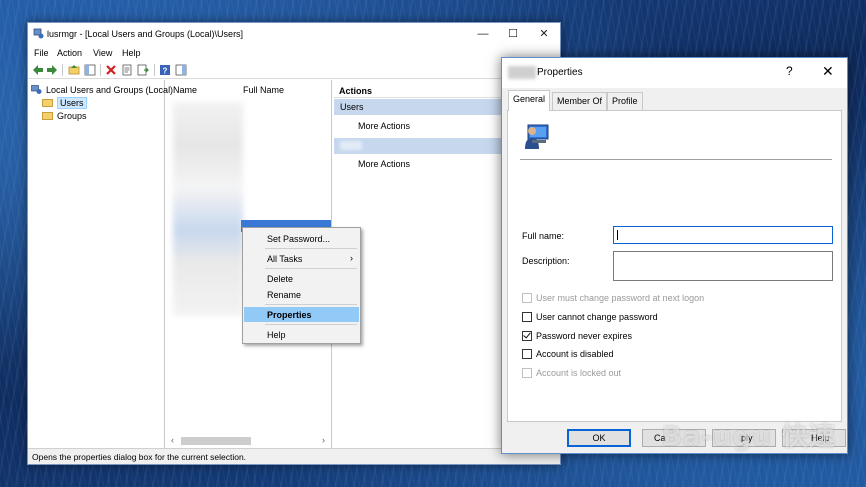 The width and height of the screenshot is (866, 487). I want to click on checkbox-must-change-password: User must change password at next logon, so click(613, 299).